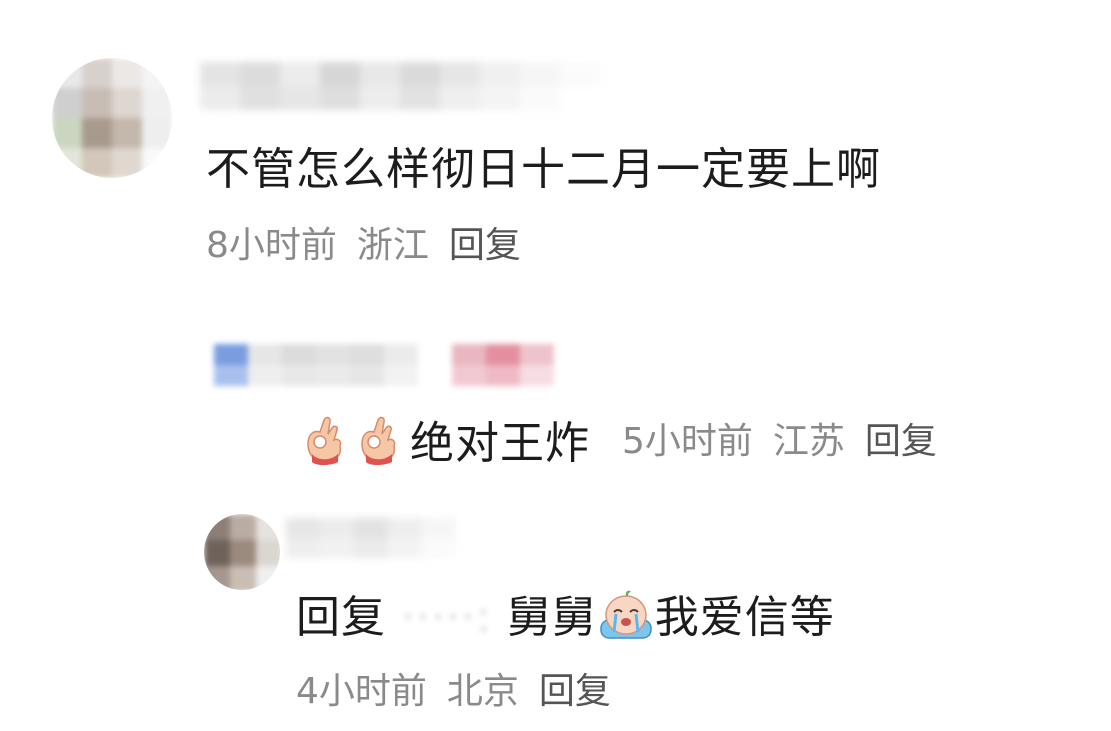  Describe the element at coordinates (543, 169) in the screenshot. I see `comment-text: 不管怎么样彻日十二月一定要上啊` at that location.